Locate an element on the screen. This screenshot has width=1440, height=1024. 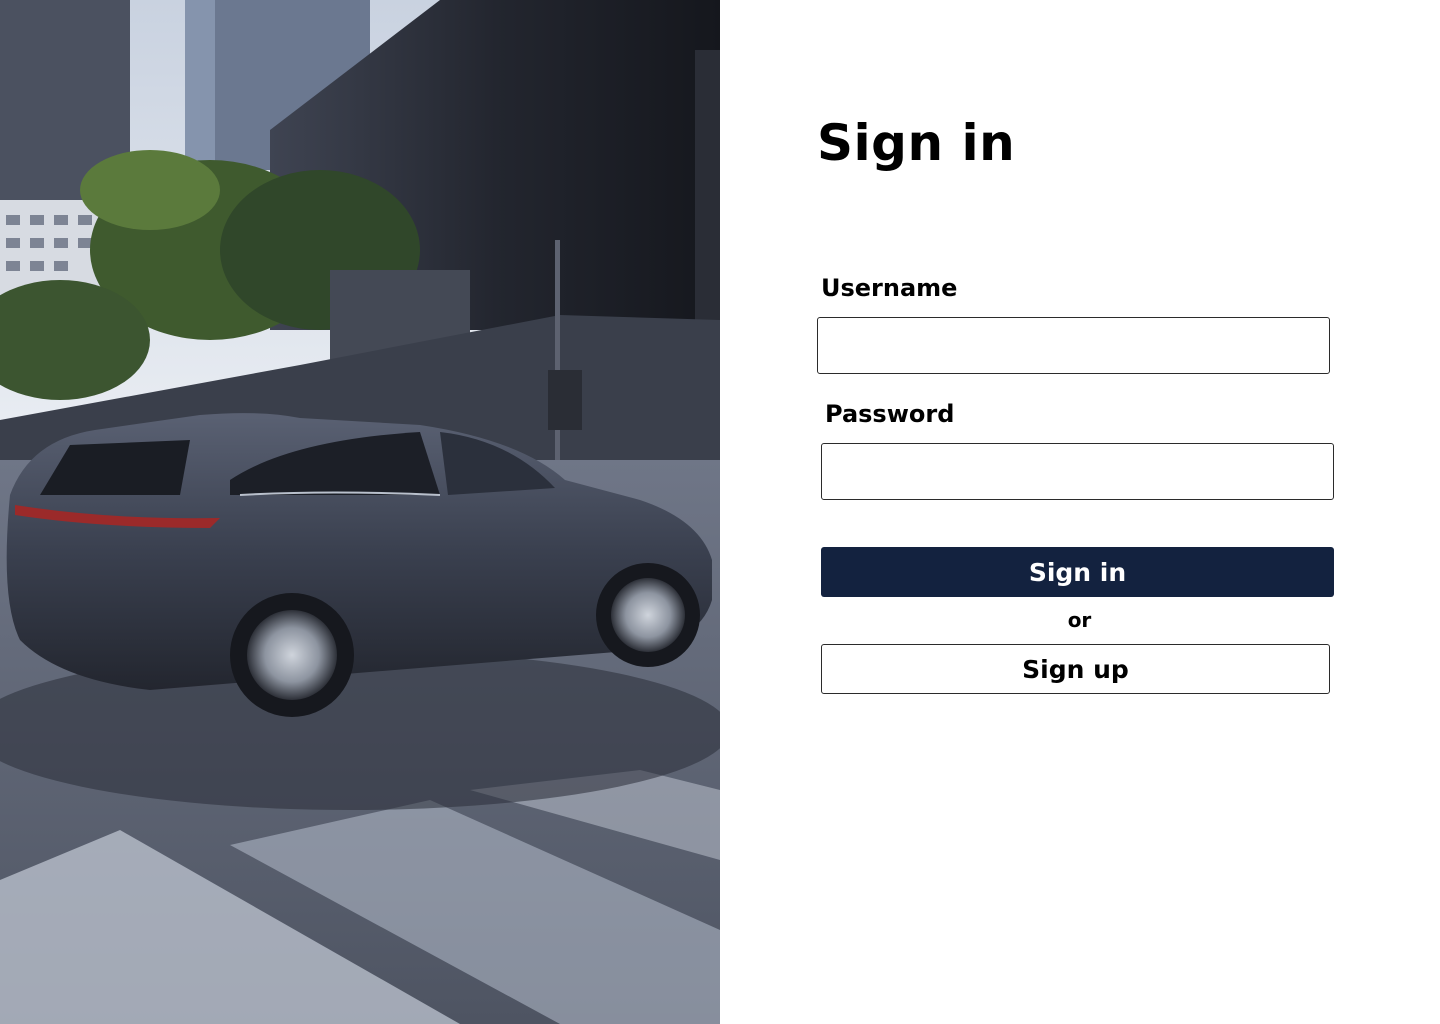
or-divider-text: or is located at coordinates (1079, 620).